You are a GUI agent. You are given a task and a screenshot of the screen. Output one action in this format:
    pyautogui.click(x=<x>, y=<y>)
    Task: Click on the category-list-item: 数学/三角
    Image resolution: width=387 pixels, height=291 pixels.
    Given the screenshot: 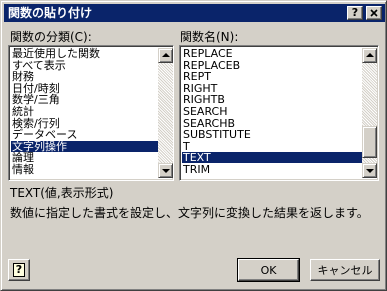 What is the action you would take?
    pyautogui.click(x=84, y=99)
    